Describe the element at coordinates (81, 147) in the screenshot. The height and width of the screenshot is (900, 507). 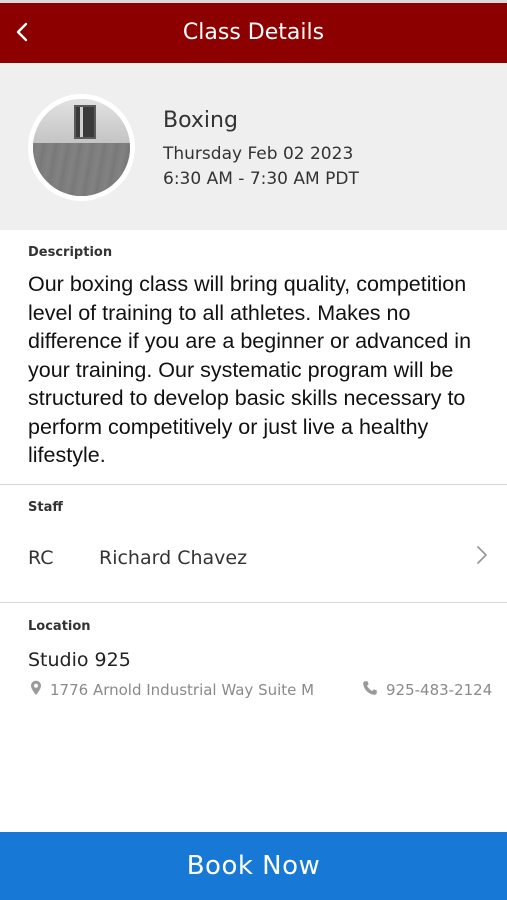
I see `class-image` at that location.